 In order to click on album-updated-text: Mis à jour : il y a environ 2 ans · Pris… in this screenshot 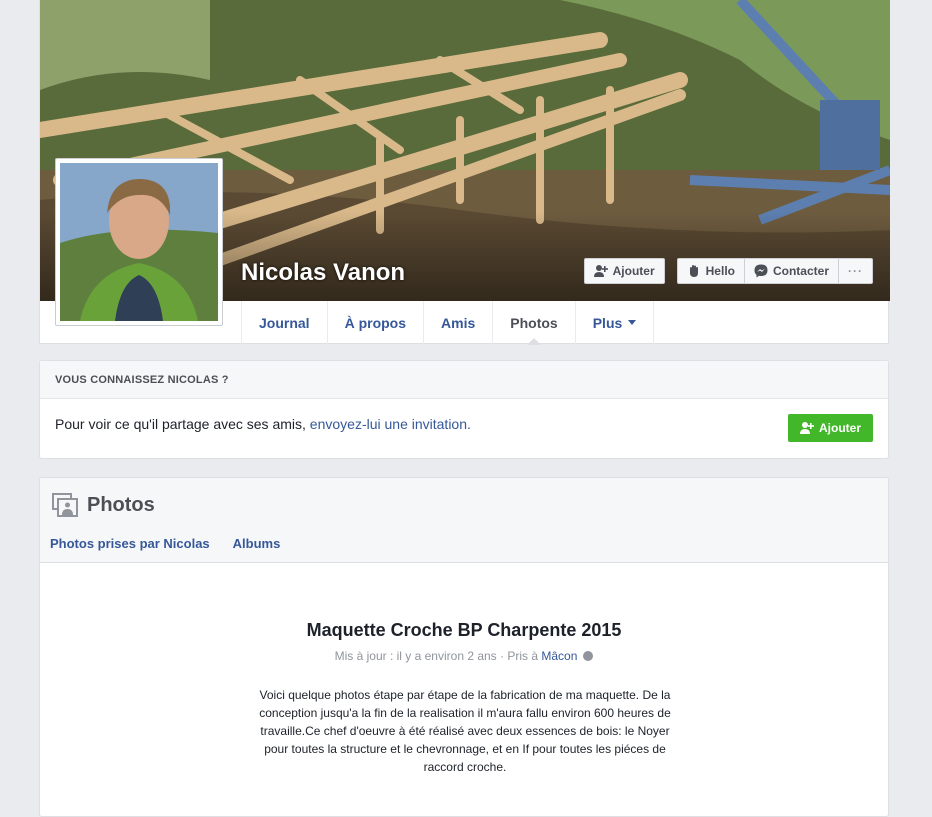, I will do `click(438, 656)`.